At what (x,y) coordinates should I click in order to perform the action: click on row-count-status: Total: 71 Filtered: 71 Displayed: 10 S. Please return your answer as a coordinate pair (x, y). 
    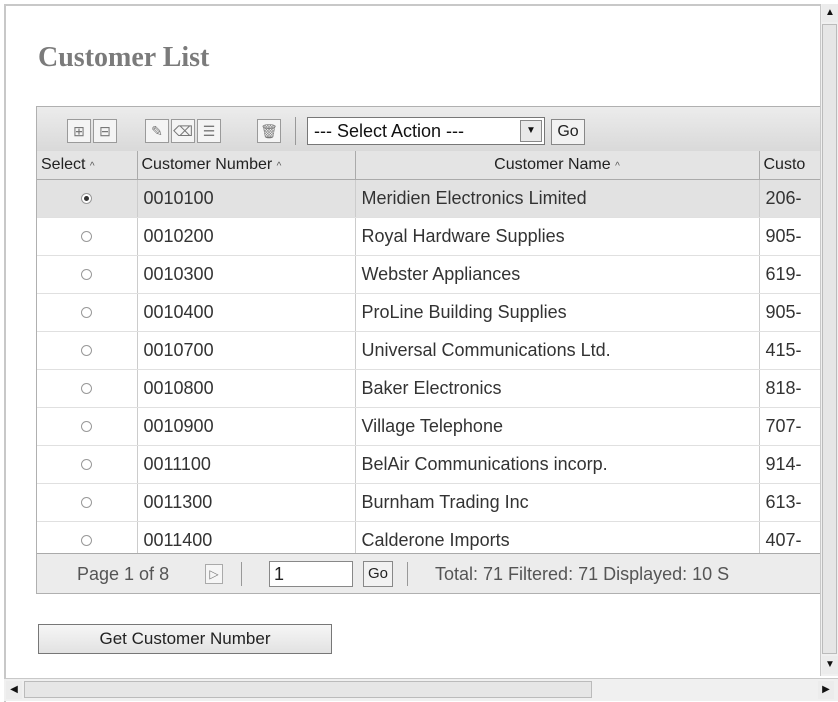
    Looking at the image, I should click on (582, 574).